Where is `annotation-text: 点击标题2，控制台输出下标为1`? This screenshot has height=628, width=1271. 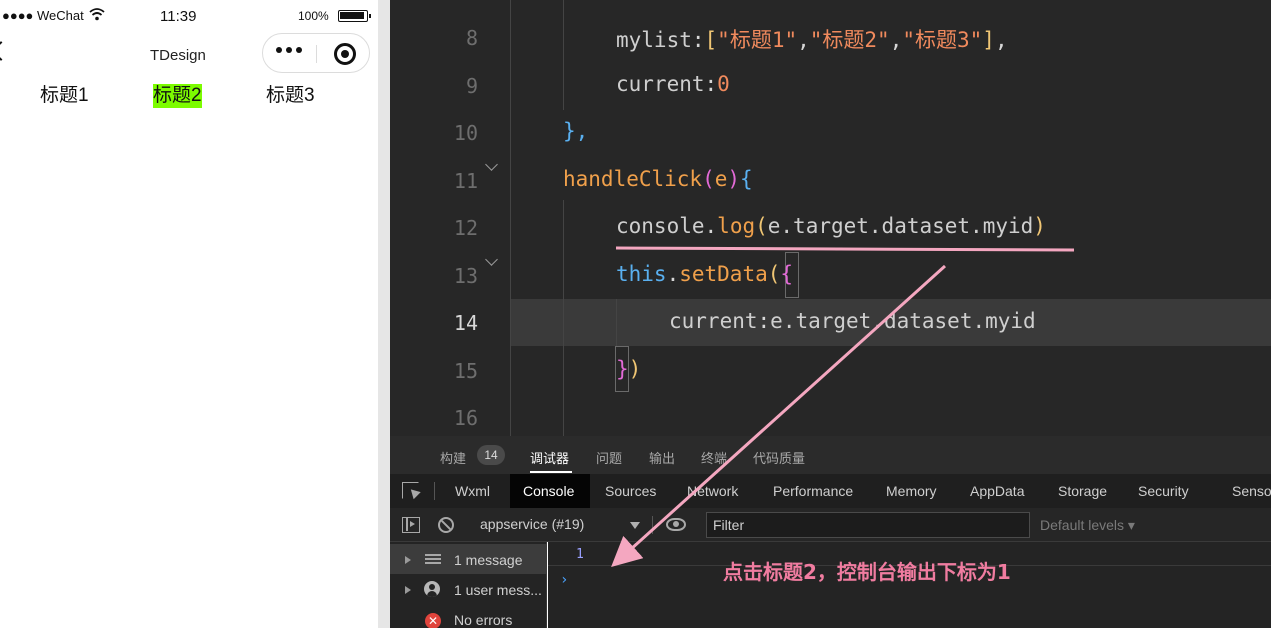
annotation-text: 点击标题2，控制台输出下标为1 is located at coordinates (867, 572).